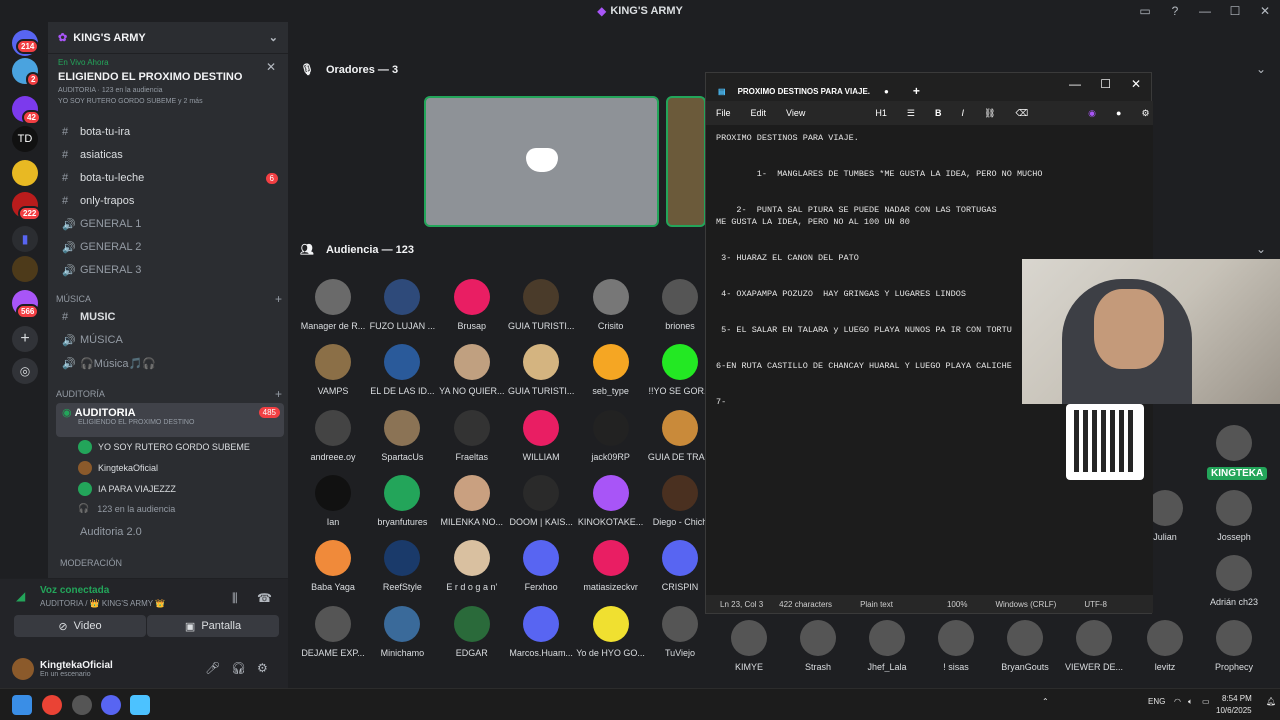  I want to click on server-header: ✿ KING'S ARMY ⌄, so click(168, 38).